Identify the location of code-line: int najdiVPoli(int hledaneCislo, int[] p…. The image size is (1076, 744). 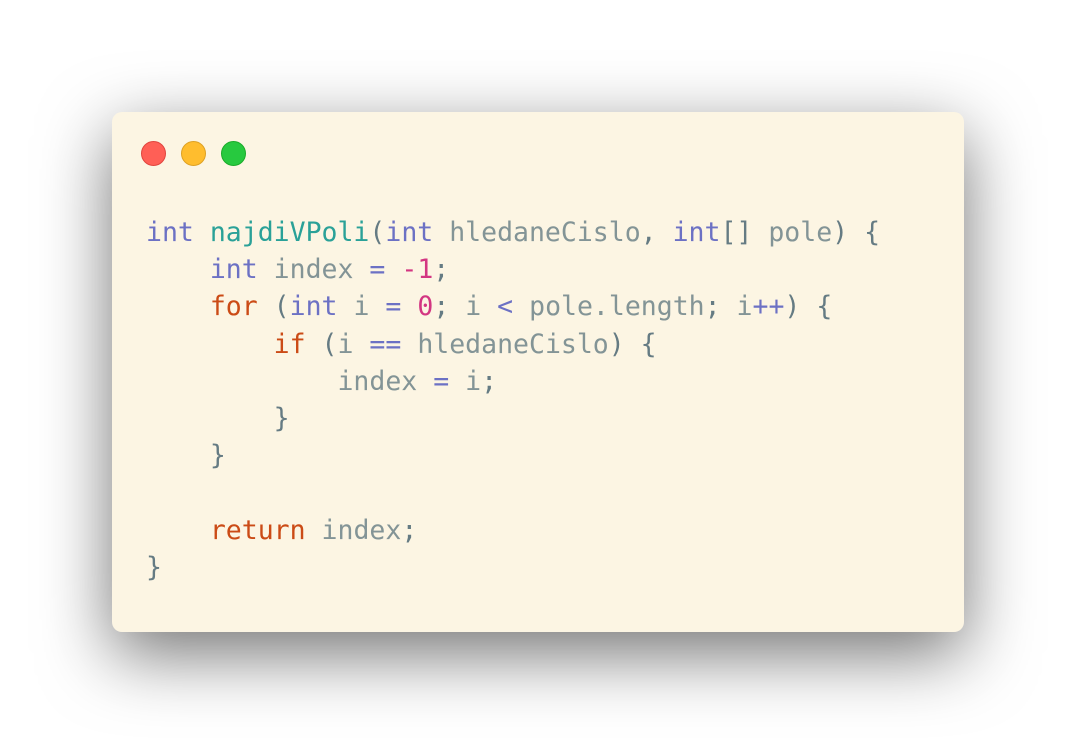
(513, 232).